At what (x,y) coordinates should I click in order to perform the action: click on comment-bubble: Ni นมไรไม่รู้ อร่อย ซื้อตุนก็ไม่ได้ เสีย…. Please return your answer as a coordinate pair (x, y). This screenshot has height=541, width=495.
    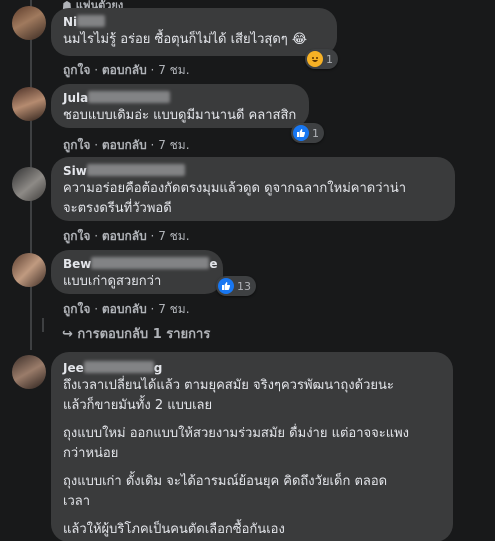
    Looking at the image, I should click on (194, 32).